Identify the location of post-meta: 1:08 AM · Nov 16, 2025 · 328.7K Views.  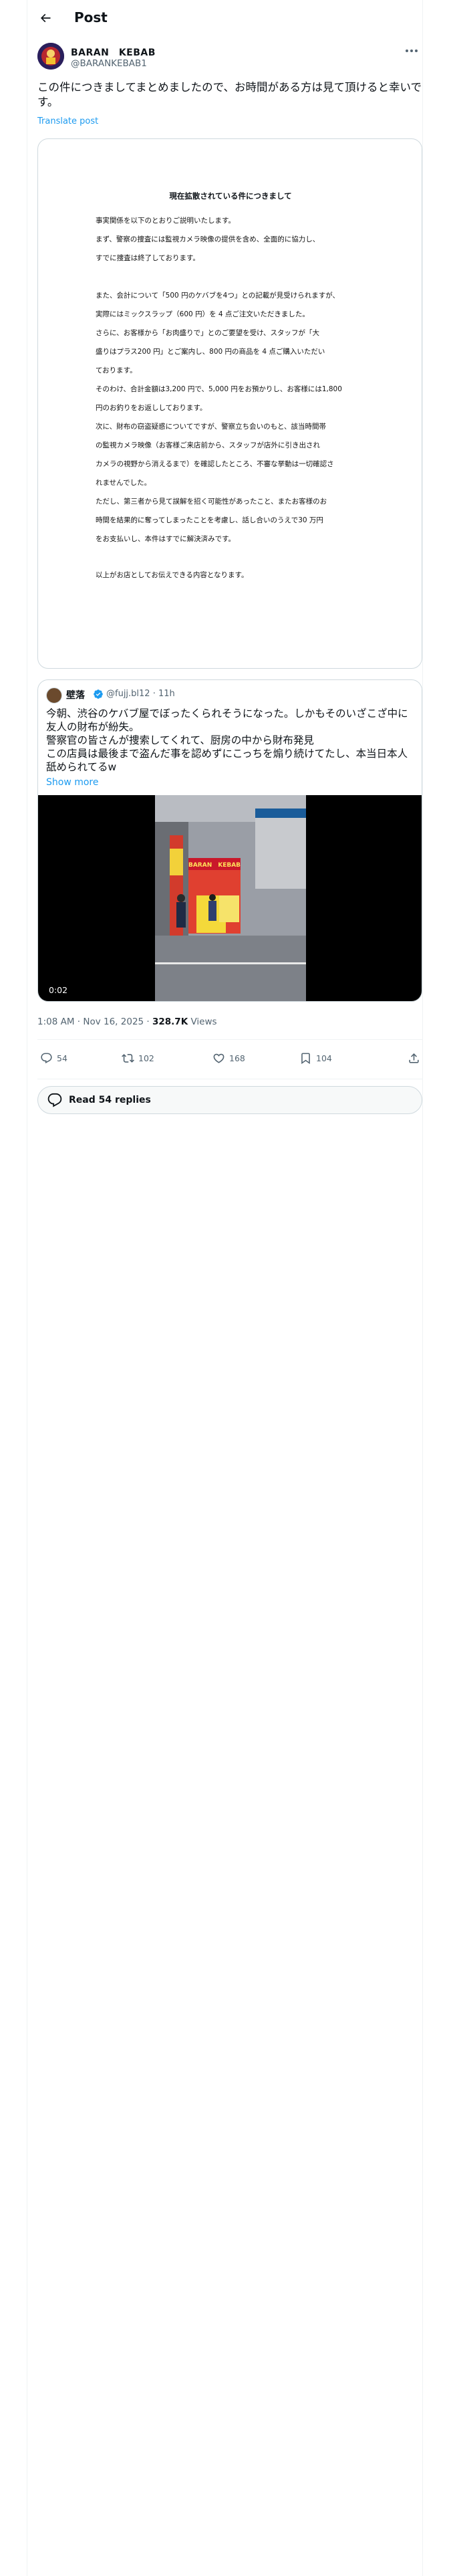
(127, 1022).